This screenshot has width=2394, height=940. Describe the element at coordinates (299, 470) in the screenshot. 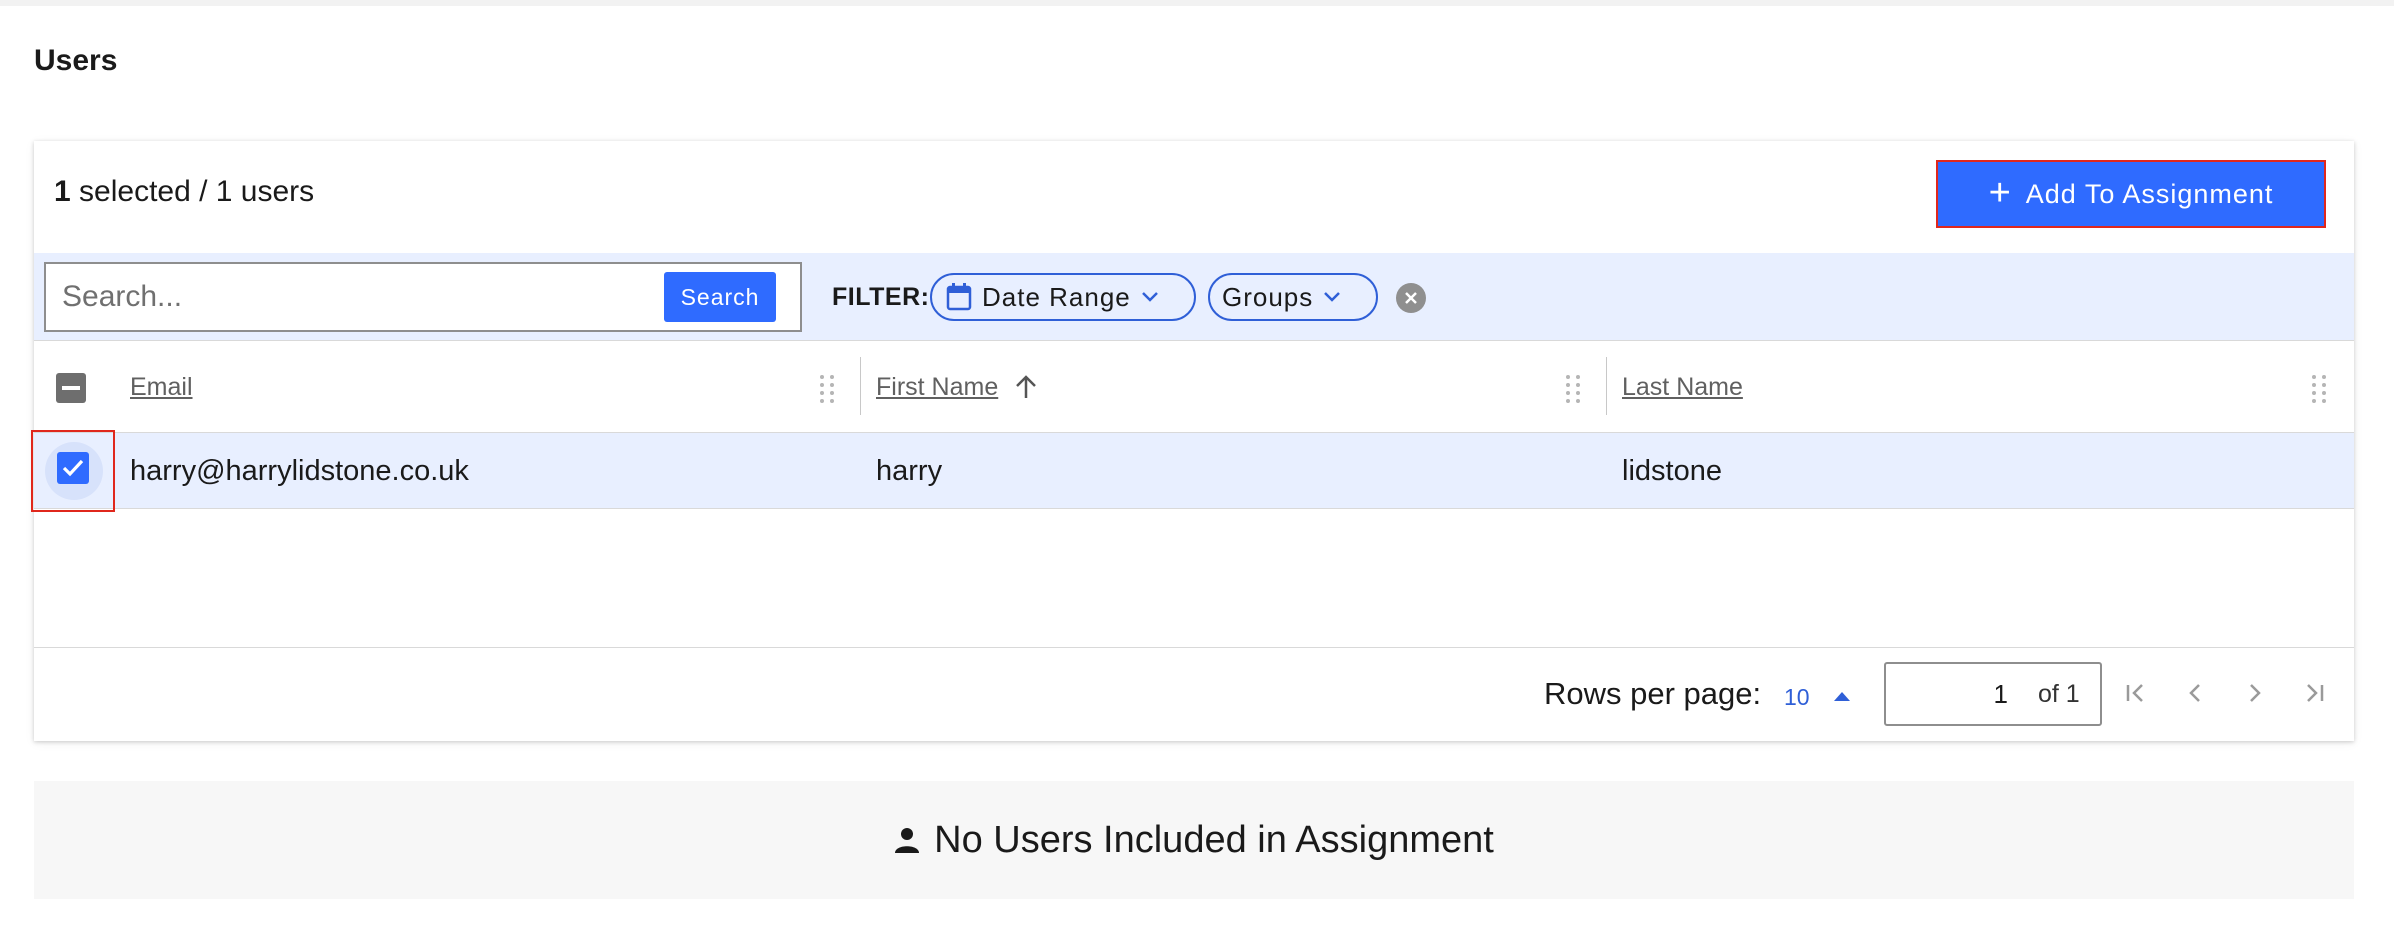

I see `cell-email: harry@harrylidstone.co.uk` at that location.